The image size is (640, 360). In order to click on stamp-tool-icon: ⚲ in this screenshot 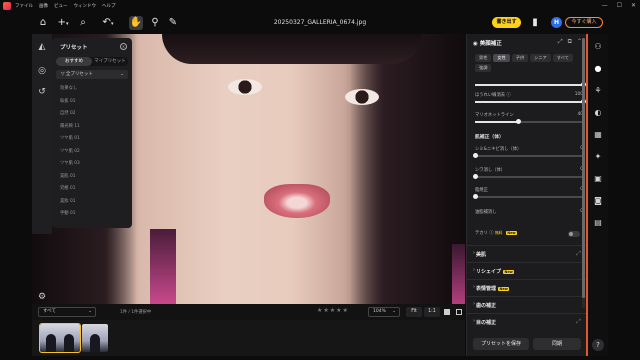, I will do `click(155, 23)`.